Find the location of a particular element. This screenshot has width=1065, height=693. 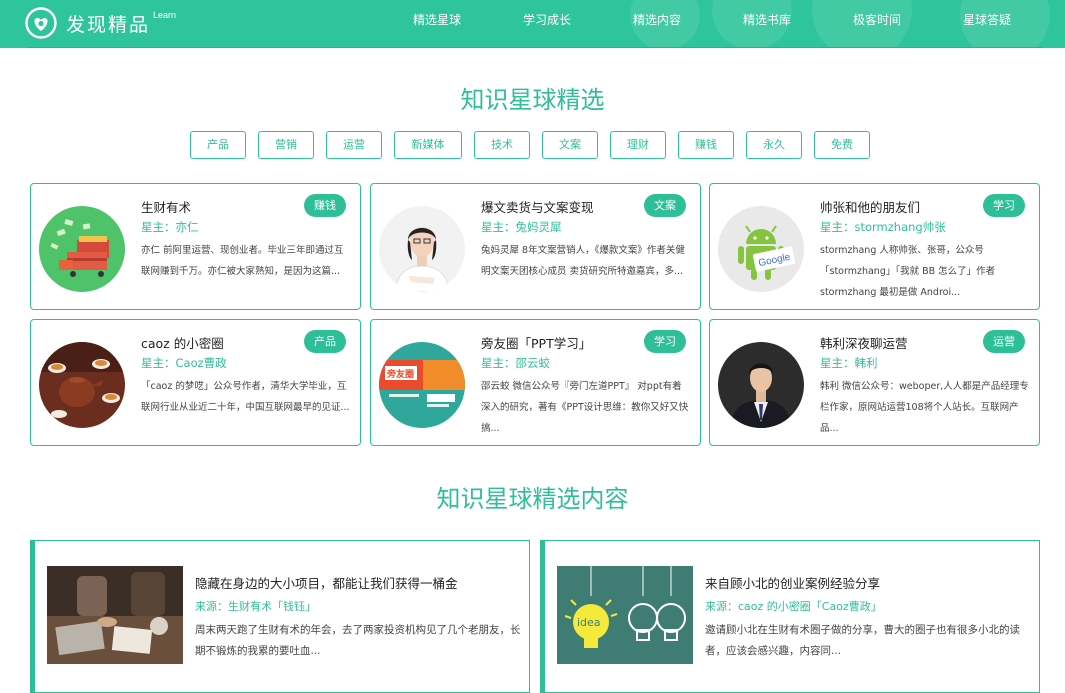

content-title: 来自顾小北的创业案例经验分享 is located at coordinates (793, 583).